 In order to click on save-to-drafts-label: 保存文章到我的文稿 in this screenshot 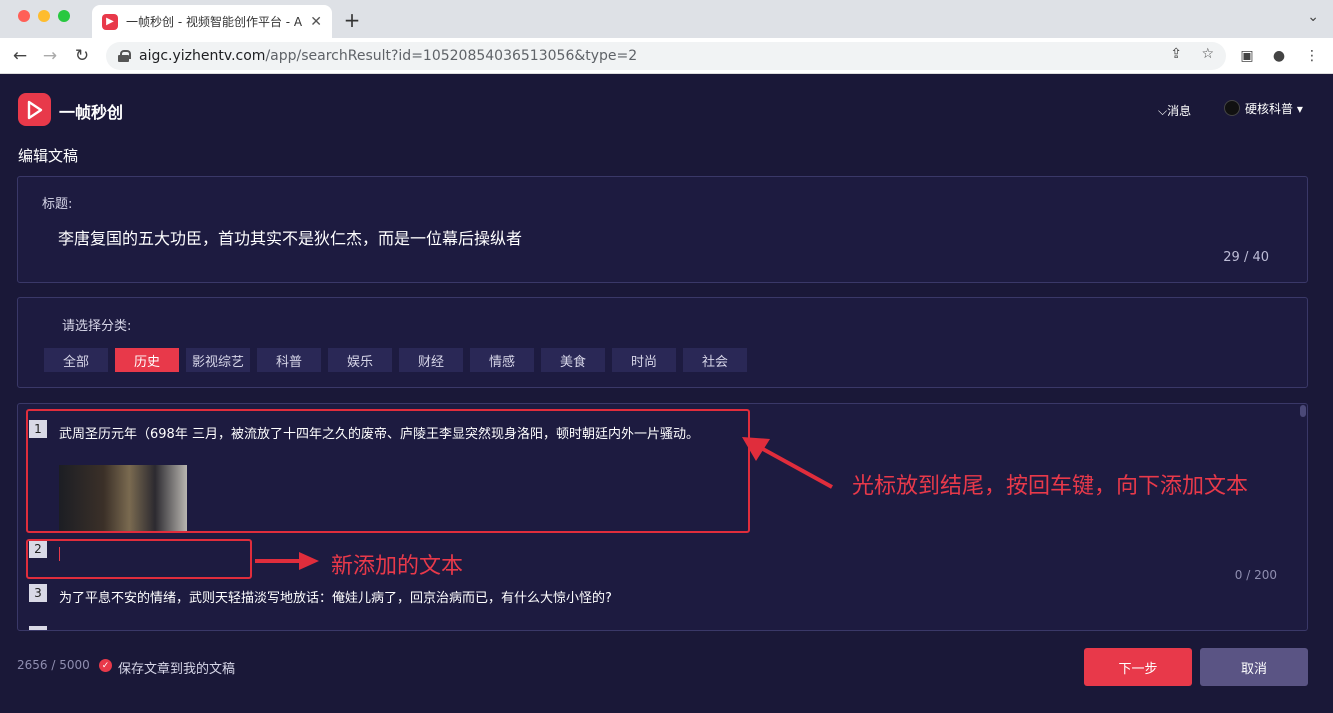, I will do `click(176, 667)`.